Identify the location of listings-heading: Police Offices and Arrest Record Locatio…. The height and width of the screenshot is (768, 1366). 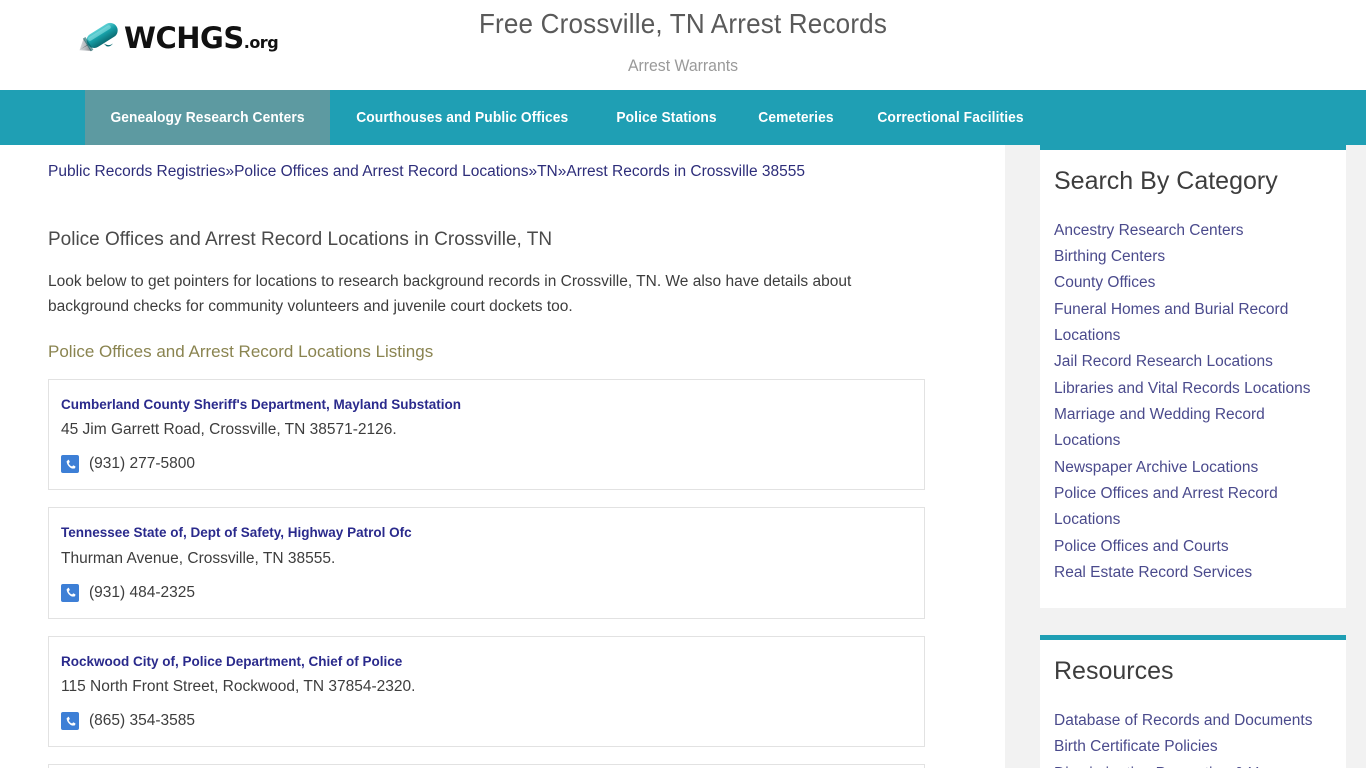
(241, 351).